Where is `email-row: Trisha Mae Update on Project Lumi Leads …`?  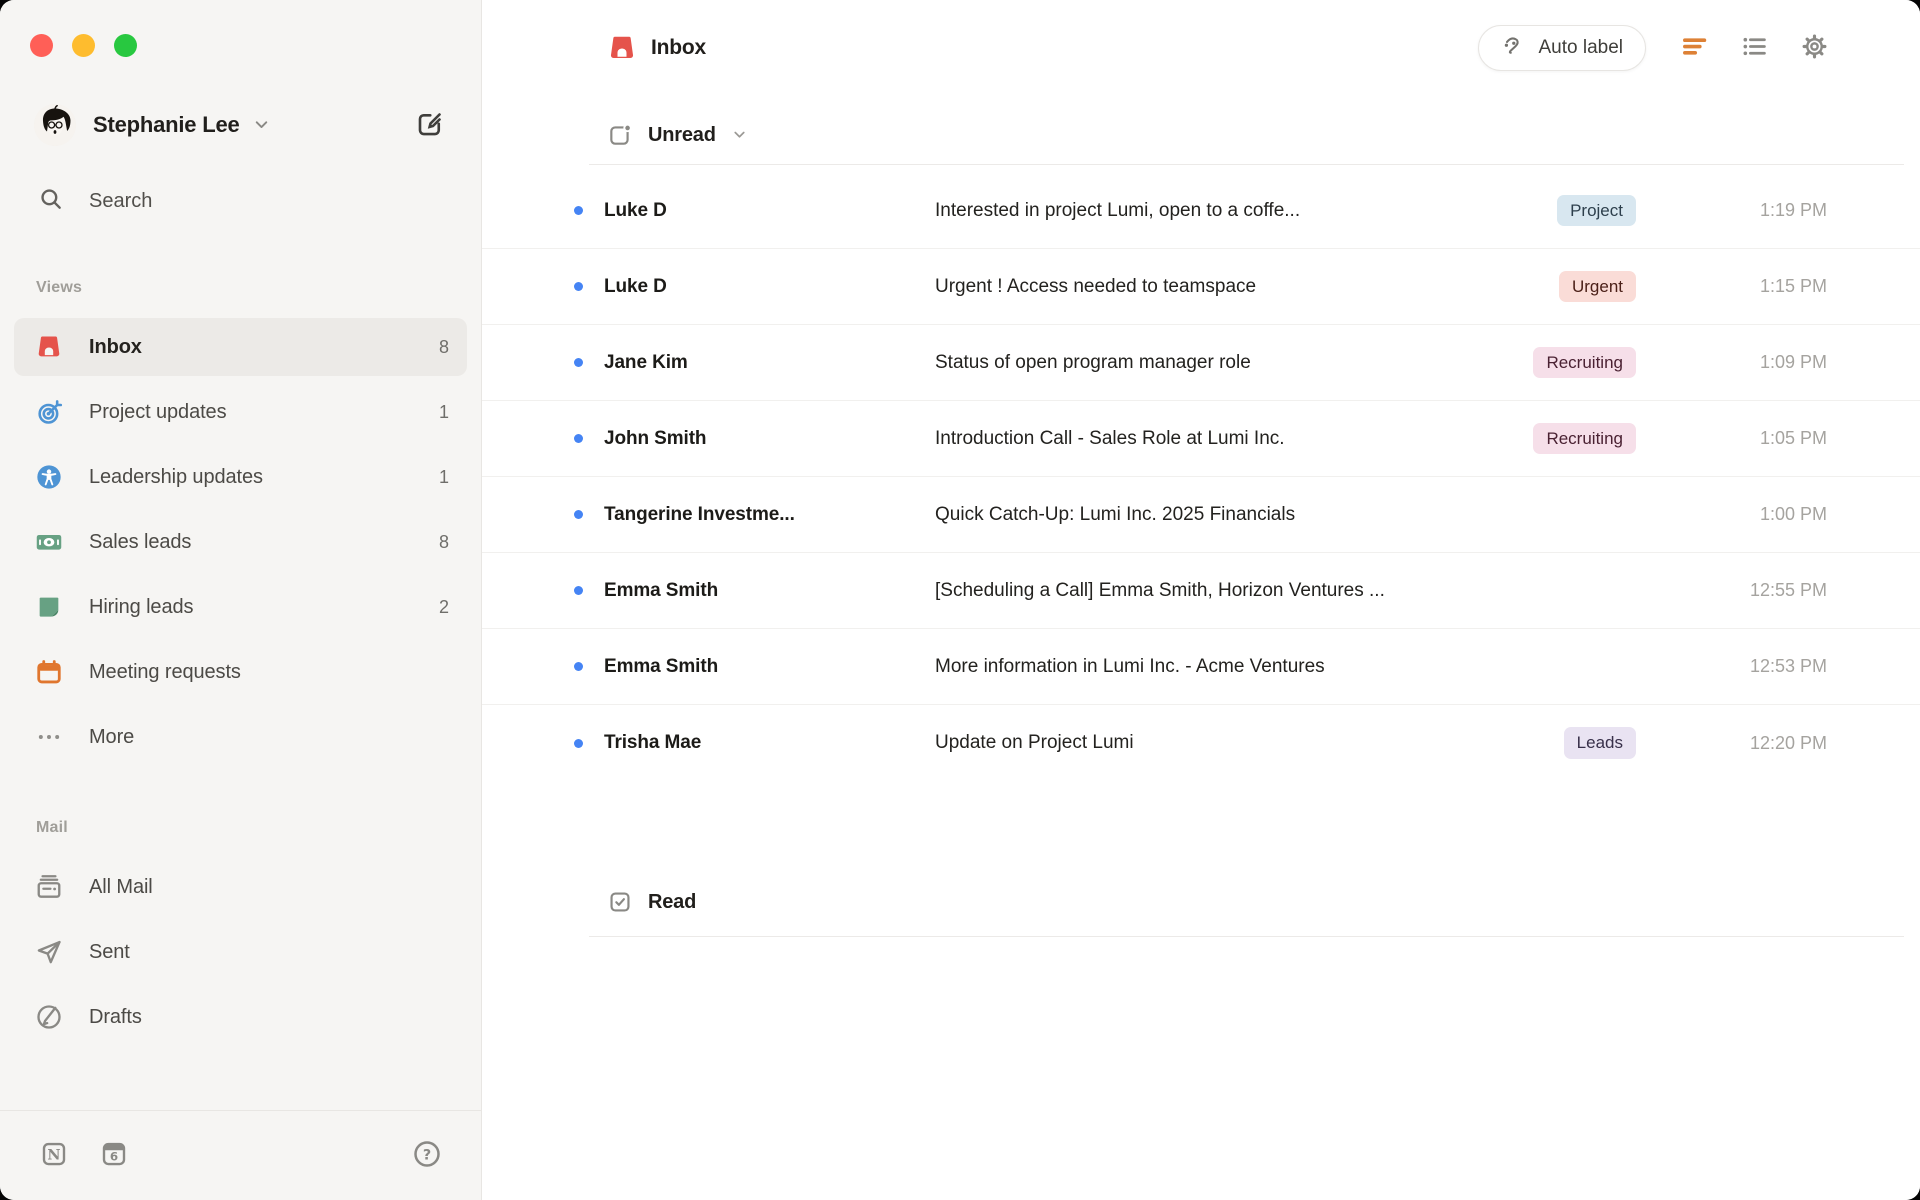
email-row: Trisha Mae Update on Project Lumi Leads … is located at coordinates (1201, 743).